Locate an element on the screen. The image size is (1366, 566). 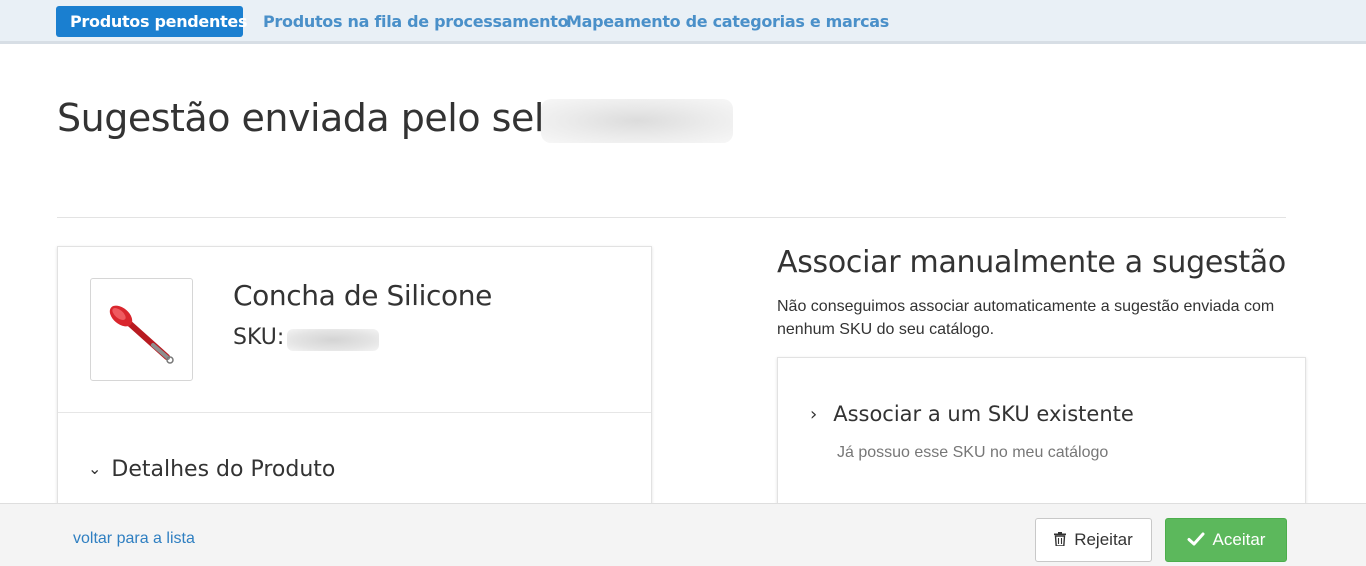
product-details-toggle: ⌄ Detalhes do Produto is located at coordinates (211, 469).